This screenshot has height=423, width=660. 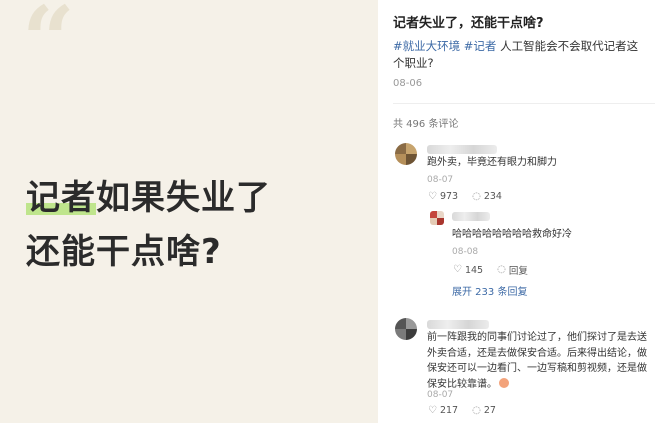 What do you see at coordinates (480, 46) in the screenshot?
I see `tag-link: #记者` at bounding box center [480, 46].